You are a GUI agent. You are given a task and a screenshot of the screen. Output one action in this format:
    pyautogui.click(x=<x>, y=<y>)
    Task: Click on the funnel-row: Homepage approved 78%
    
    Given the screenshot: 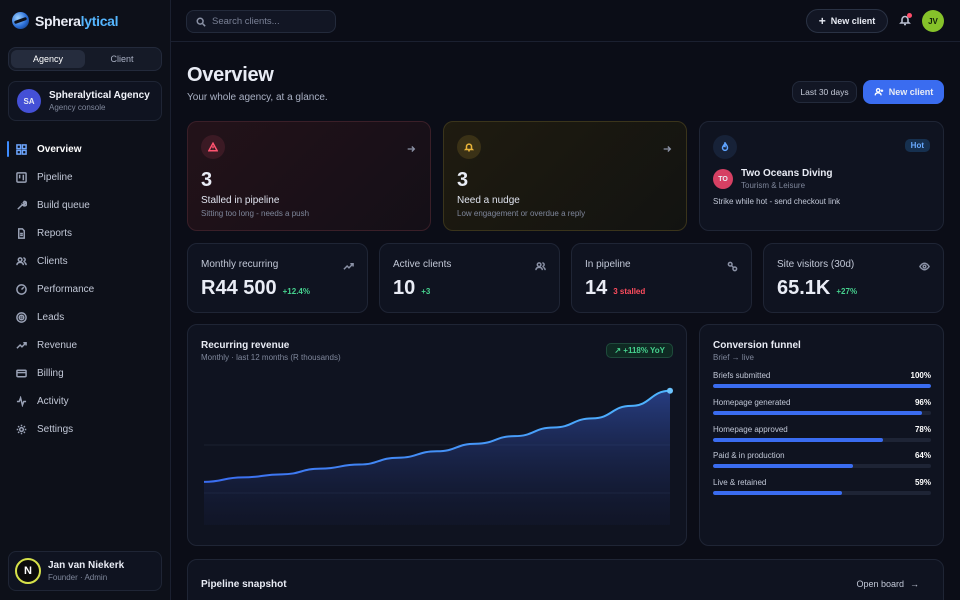 What is the action you would take?
    pyautogui.click(x=822, y=433)
    